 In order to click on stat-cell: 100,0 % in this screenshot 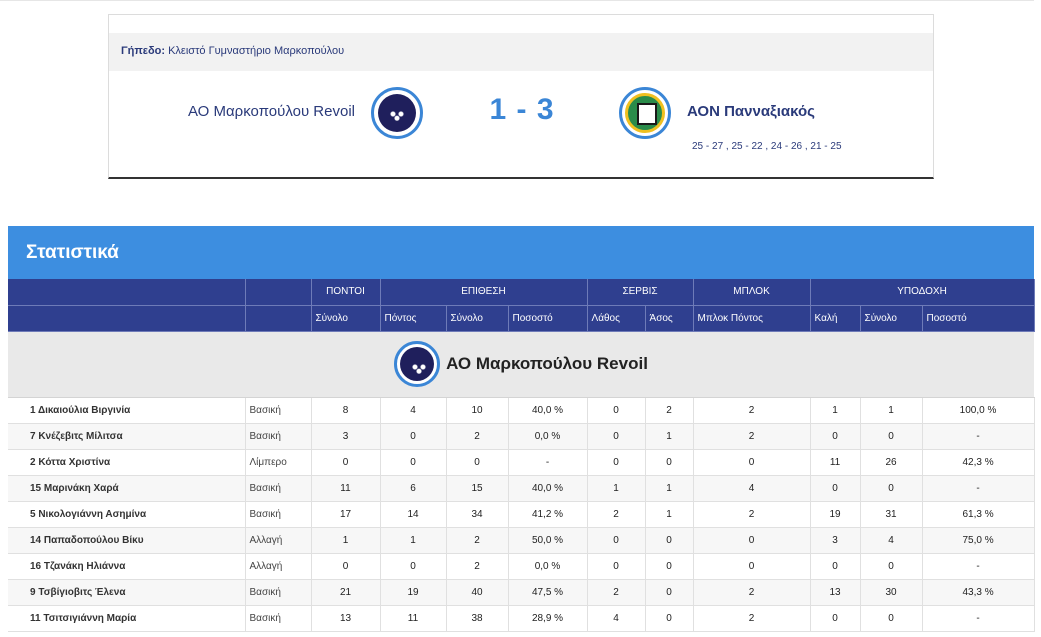, I will do `click(978, 410)`.